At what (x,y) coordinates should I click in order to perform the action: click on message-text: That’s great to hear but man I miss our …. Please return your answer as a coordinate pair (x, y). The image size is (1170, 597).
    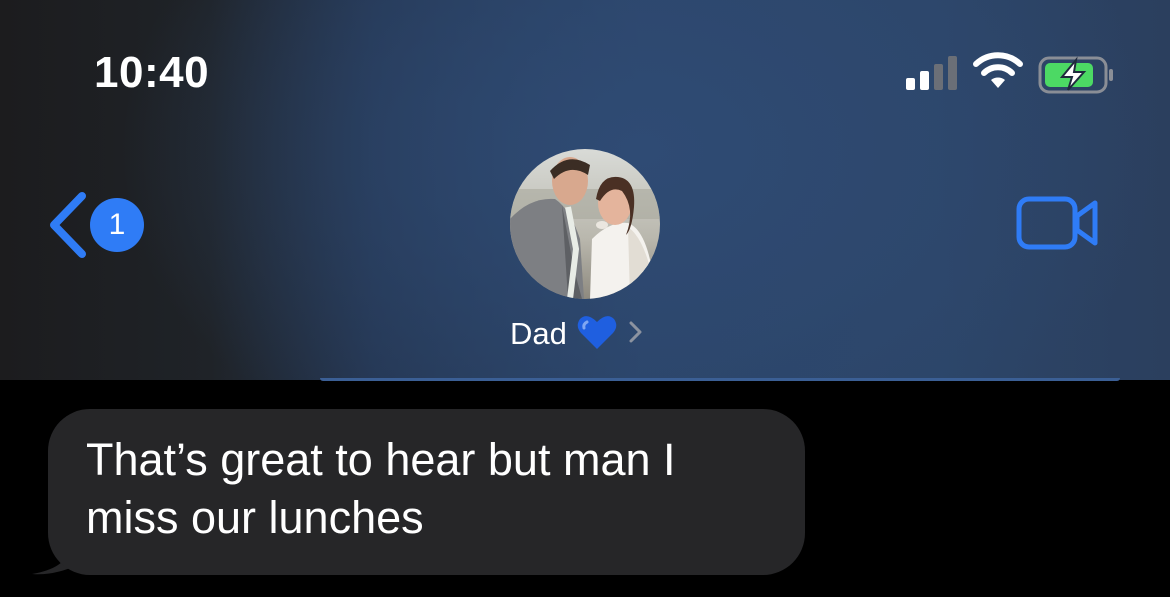
    Looking at the image, I should click on (381, 488).